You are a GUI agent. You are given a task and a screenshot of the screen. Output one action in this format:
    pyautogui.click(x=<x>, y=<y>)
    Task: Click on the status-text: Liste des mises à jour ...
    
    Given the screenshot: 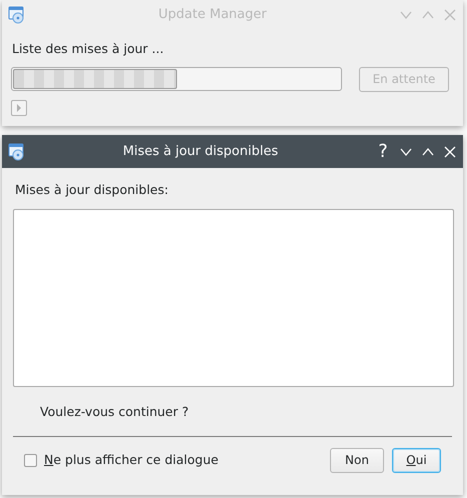 What is the action you would take?
    pyautogui.click(x=88, y=49)
    